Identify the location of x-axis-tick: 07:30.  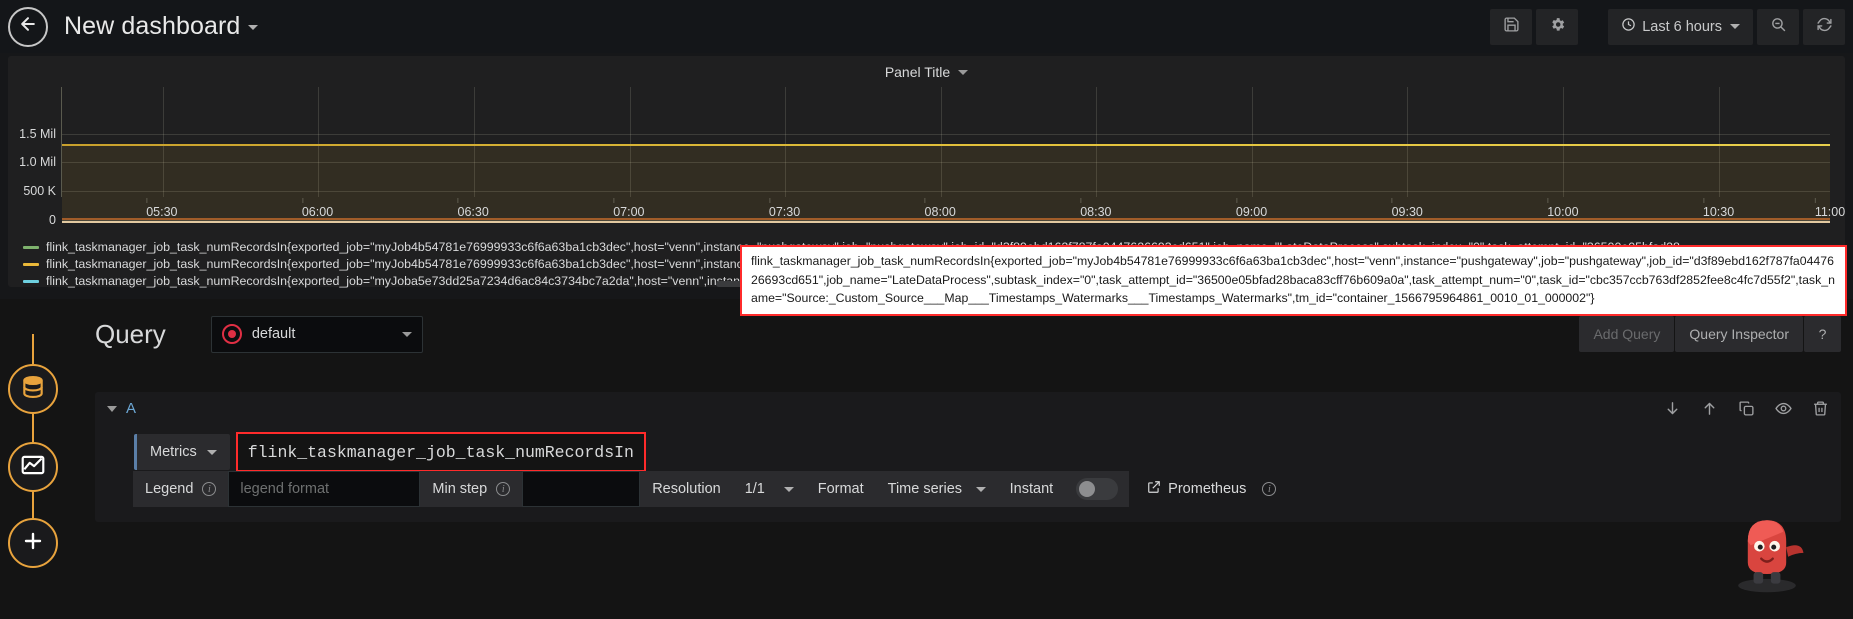
(784, 212).